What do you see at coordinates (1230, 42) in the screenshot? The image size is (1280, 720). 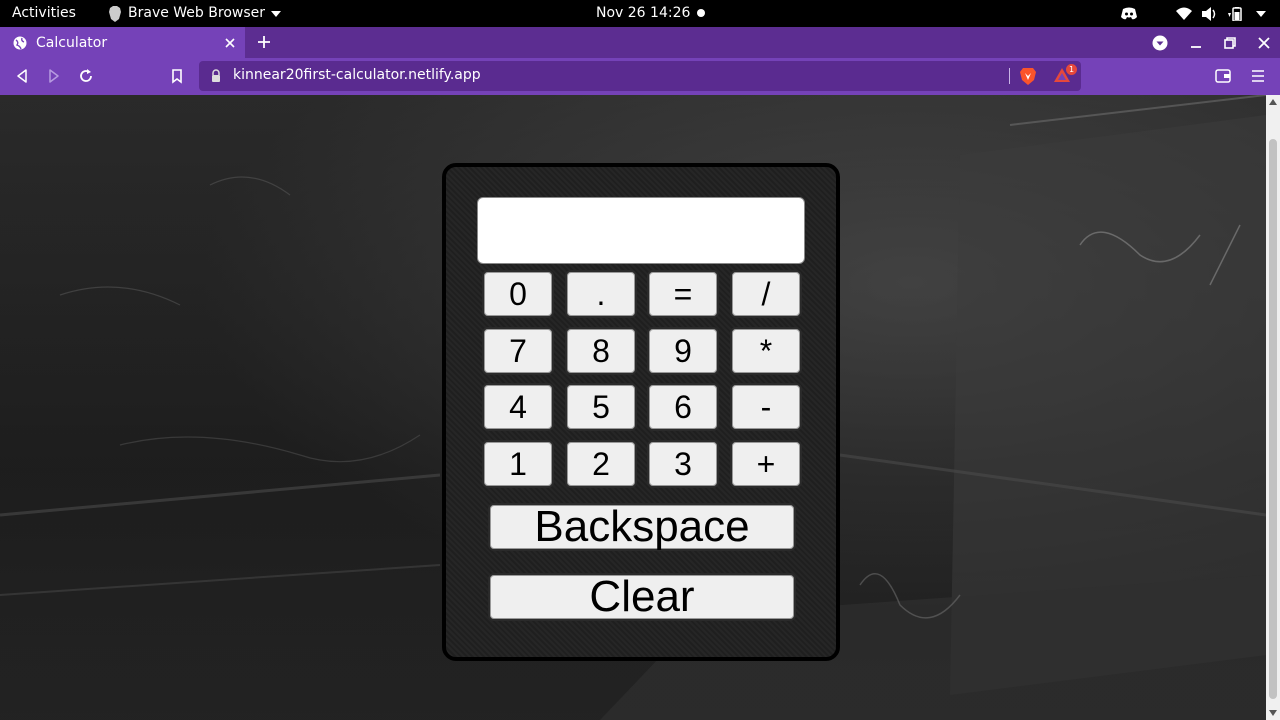 I see `restore-icon` at bounding box center [1230, 42].